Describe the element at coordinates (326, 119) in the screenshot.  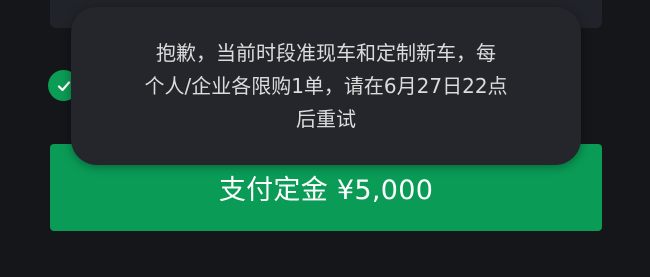
I see `toast-line: 后重试` at that location.